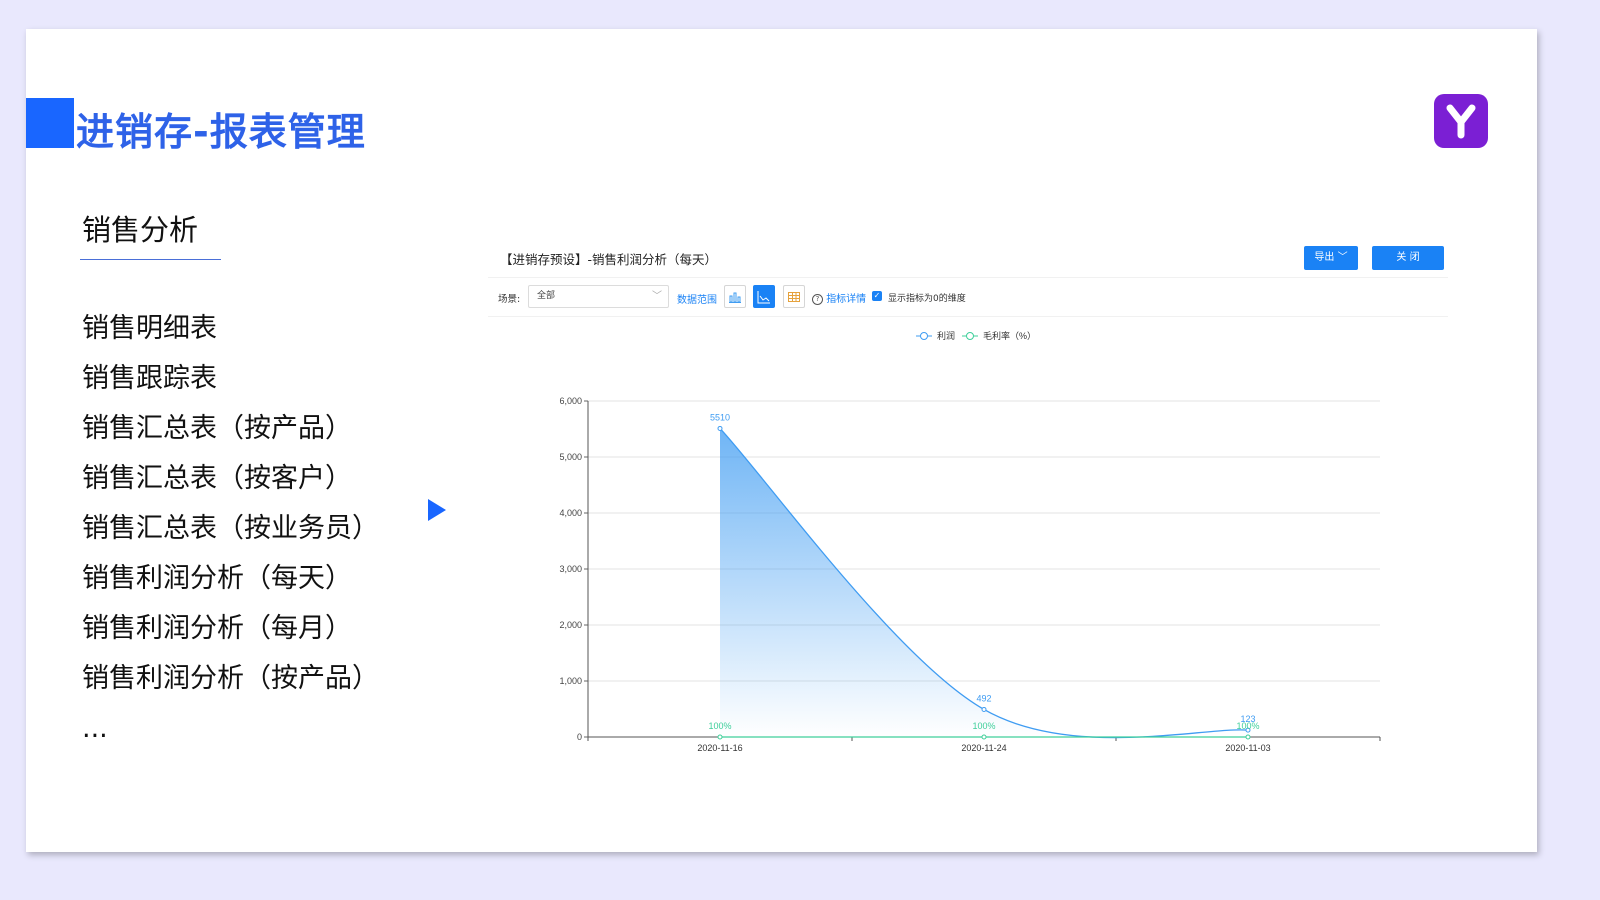  What do you see at coordinates (720, 417) in the screenshot?
I see `profit-data-label: 5510` at bounding box center [720, 417].